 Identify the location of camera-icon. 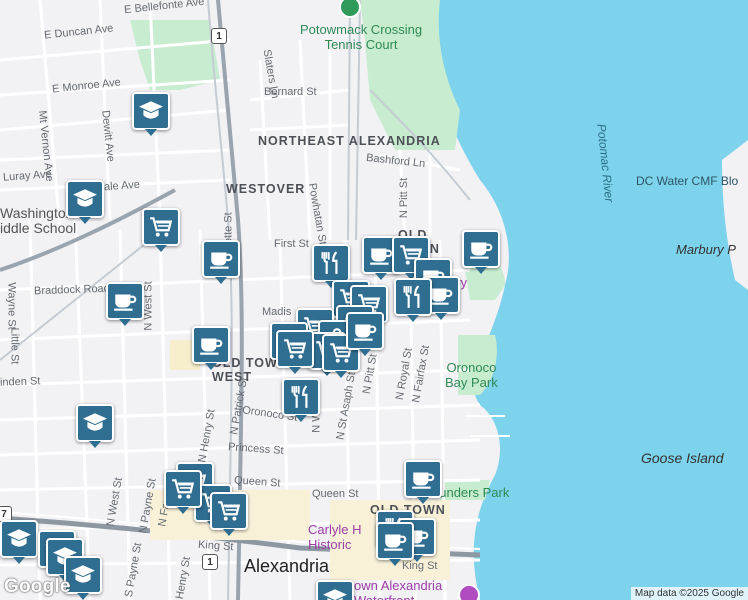
(469, 592).